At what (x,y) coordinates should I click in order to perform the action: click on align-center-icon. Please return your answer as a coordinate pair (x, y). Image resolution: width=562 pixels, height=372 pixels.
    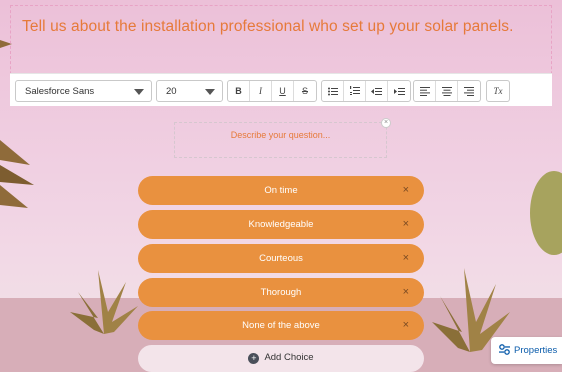
    Looking at the image, I should click on (446, 91).